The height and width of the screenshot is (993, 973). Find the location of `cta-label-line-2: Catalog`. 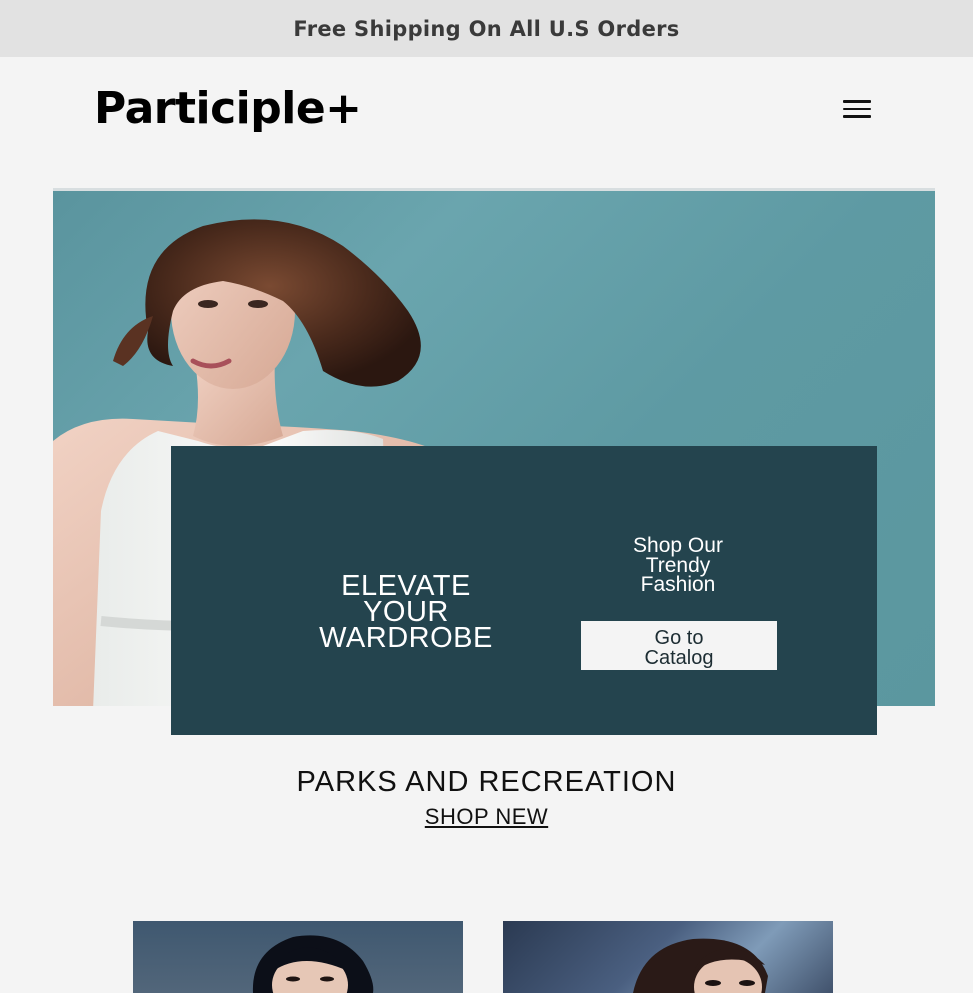

cta-label-line-2: Catalog is located at coordinates (679, 657).